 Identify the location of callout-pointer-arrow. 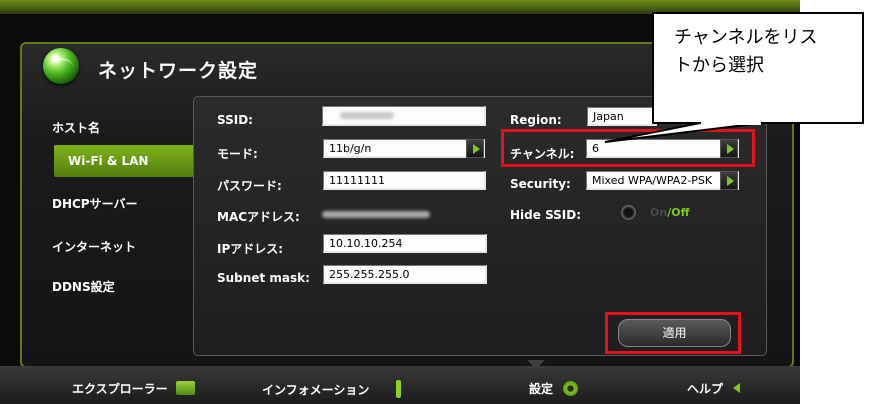
(683, 132).